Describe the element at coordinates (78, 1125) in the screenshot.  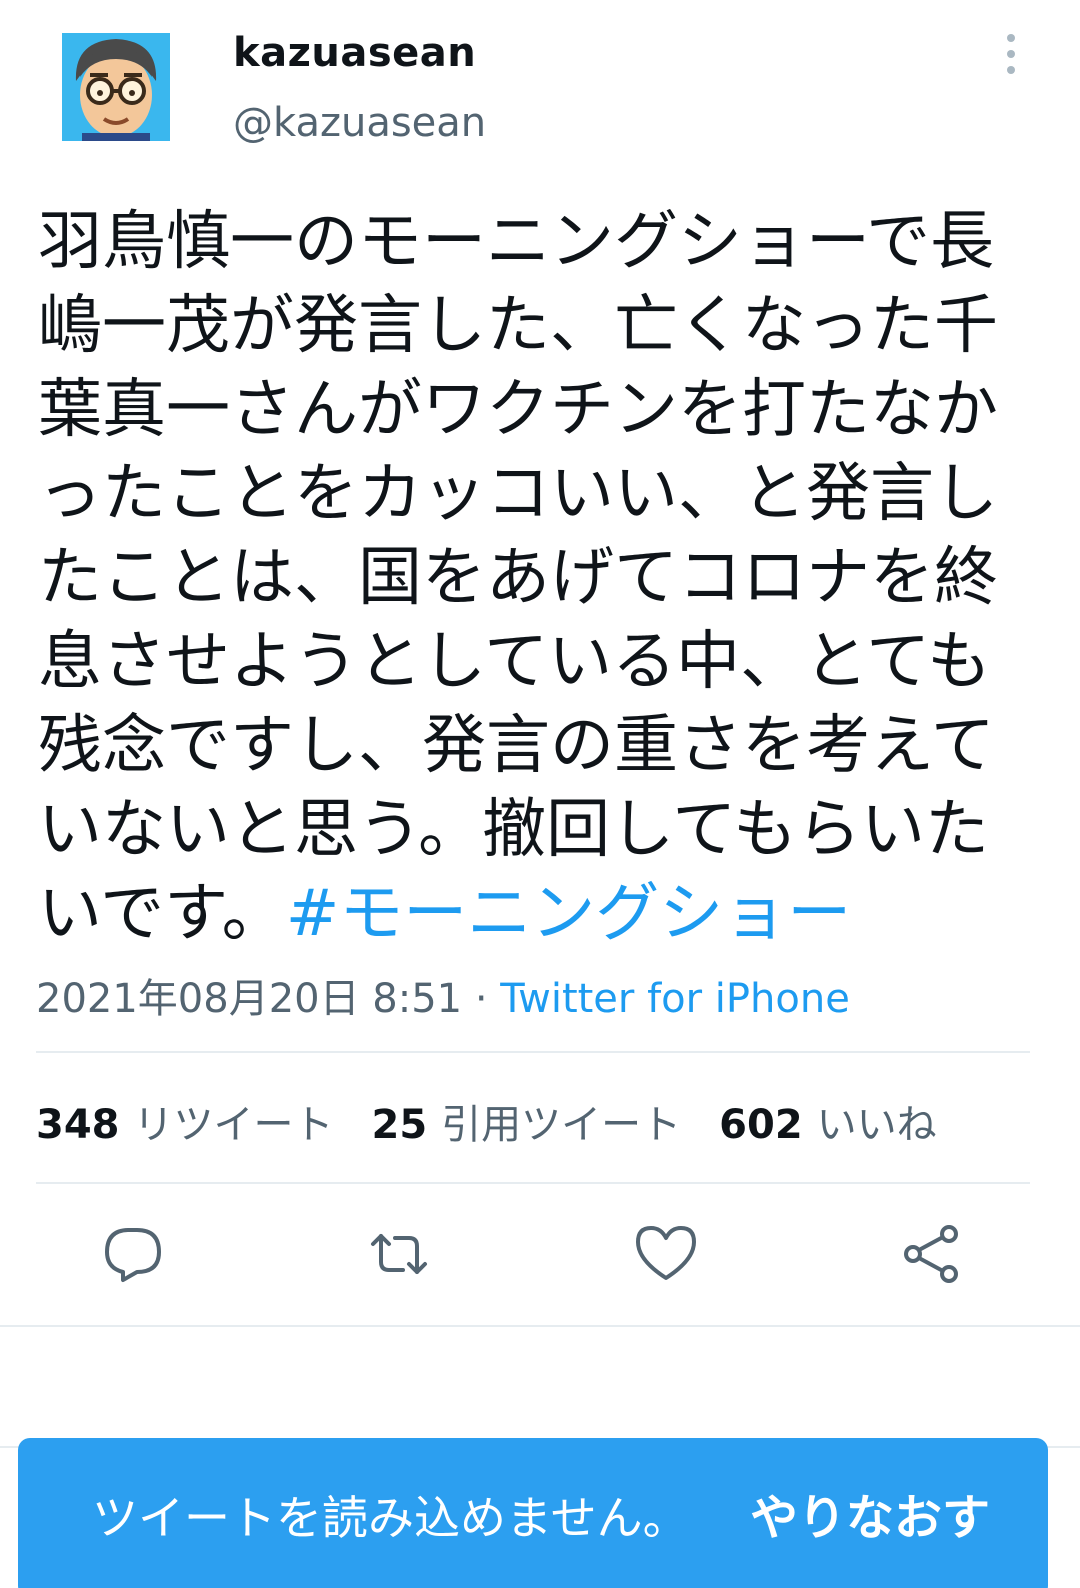
I see `retweet-count: 348` at that location.